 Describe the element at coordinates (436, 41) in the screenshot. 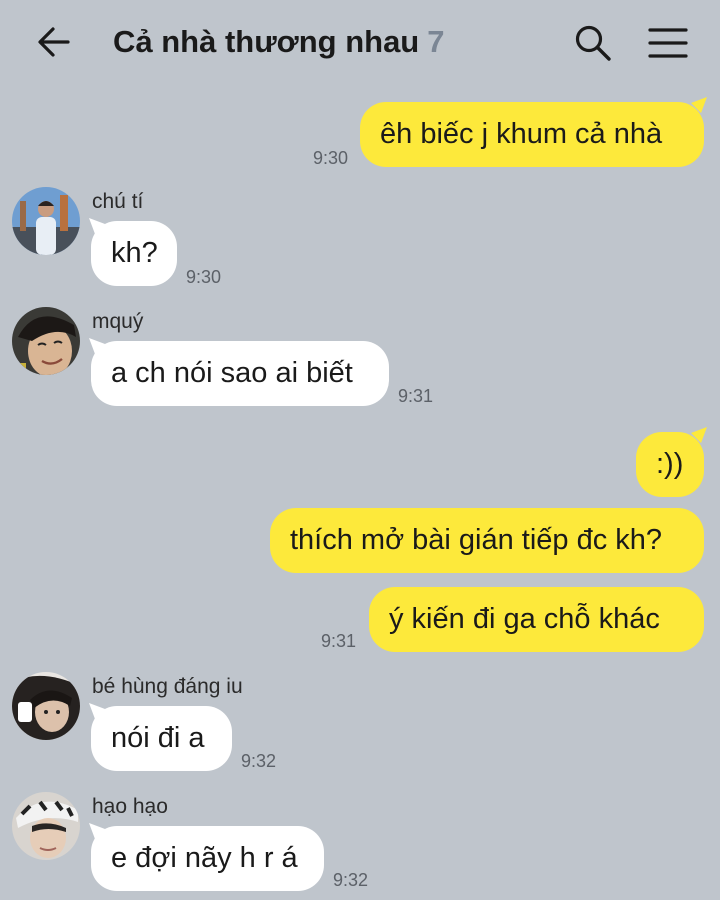

I see `member-count: 7` at that location.